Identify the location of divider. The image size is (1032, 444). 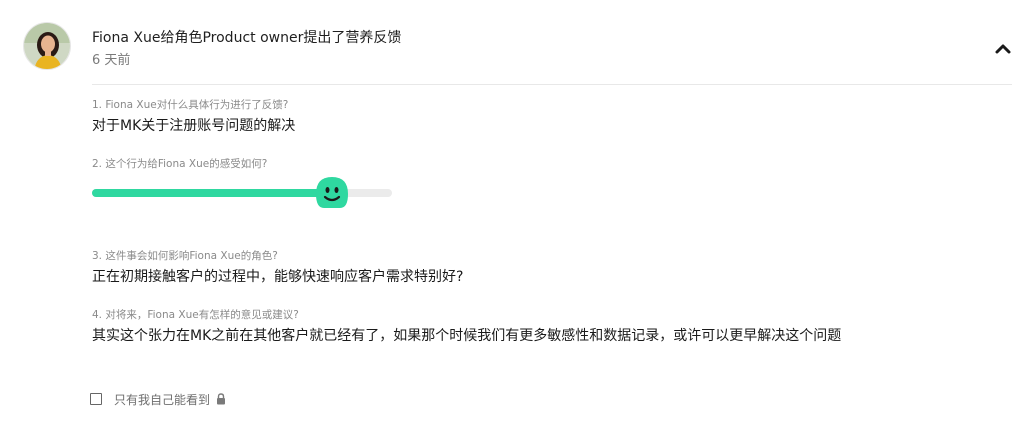
(552, 84).